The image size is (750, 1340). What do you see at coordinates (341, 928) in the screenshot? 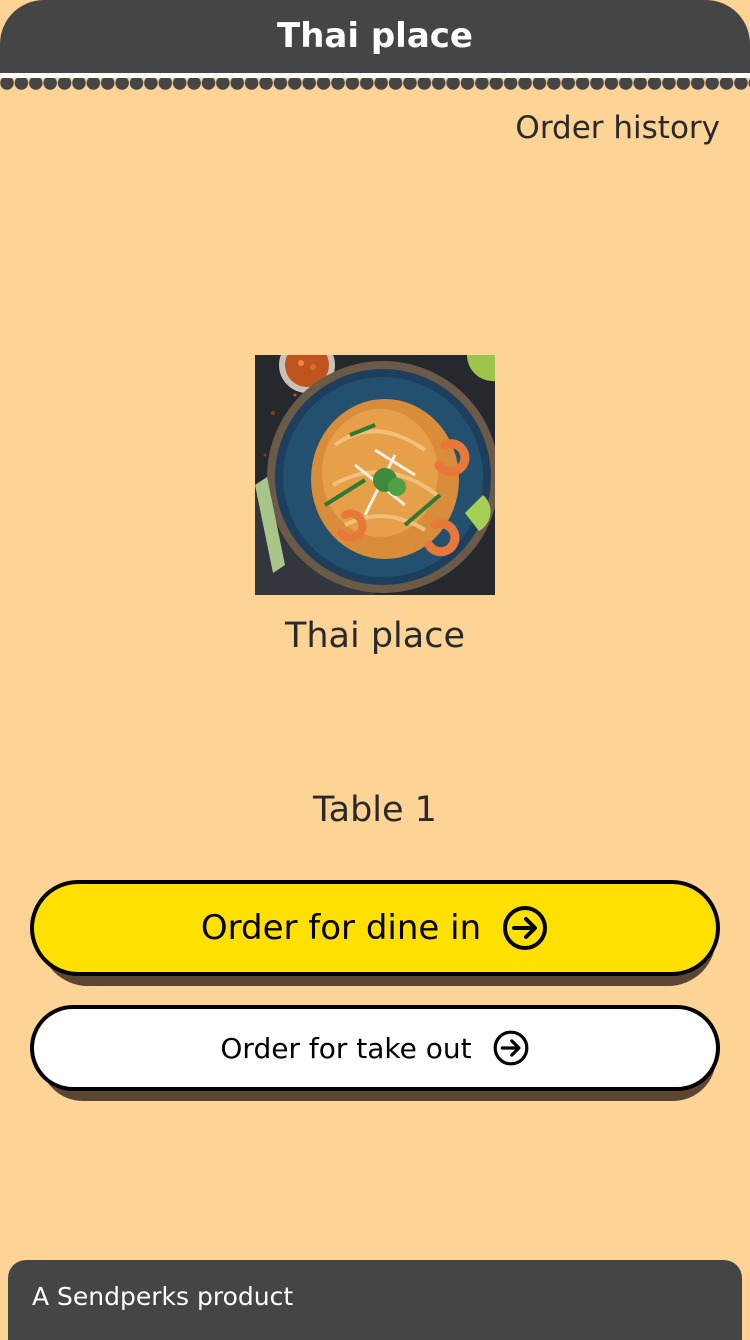
I see `dine-in-label: Order for dine in` at bounding box center [341, 928].